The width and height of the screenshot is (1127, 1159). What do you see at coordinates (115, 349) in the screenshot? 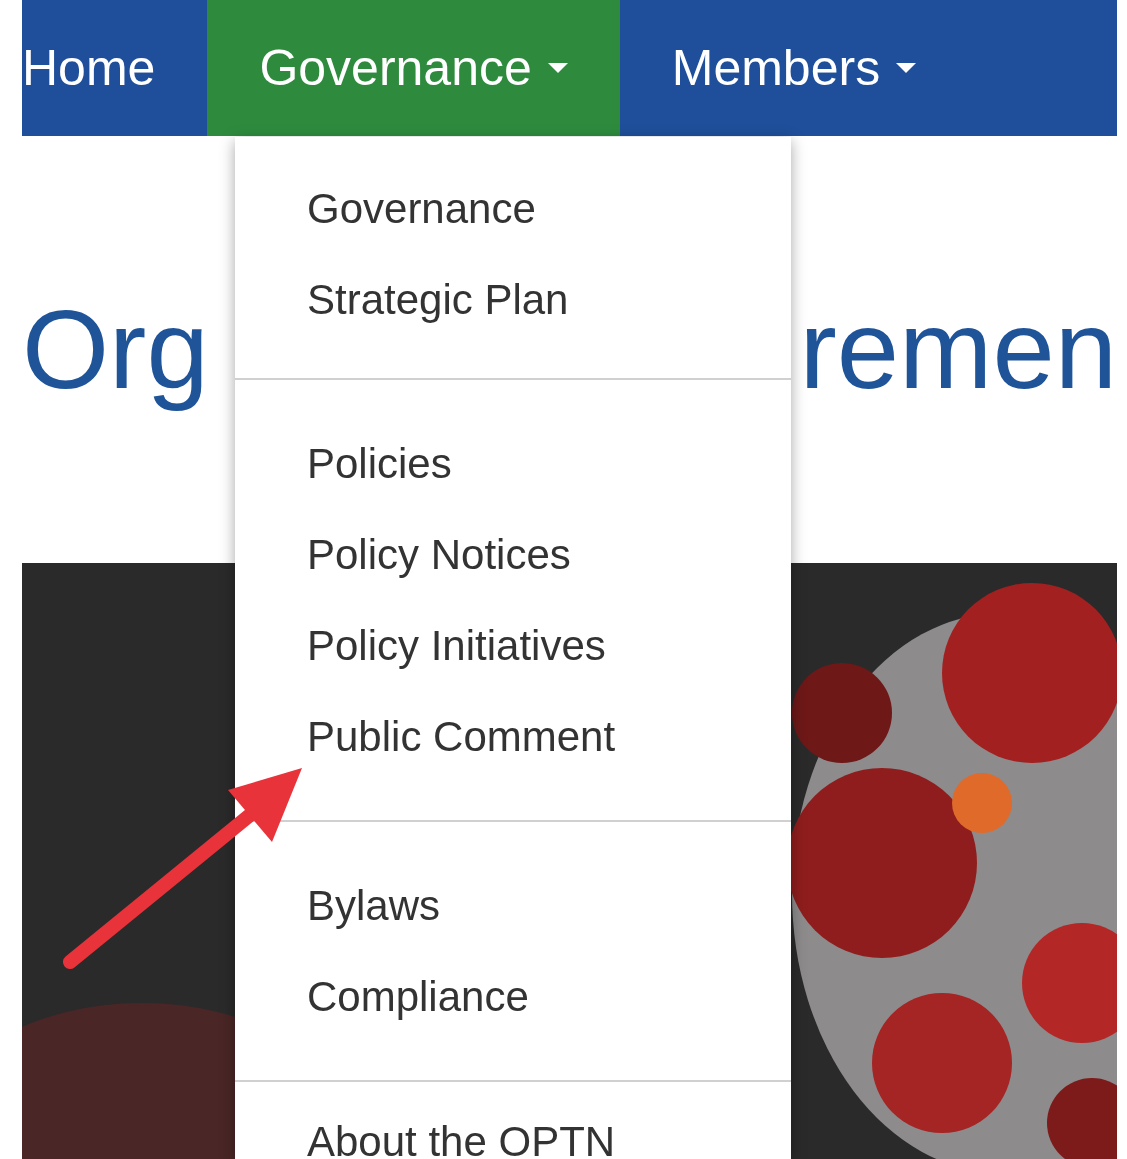
I see `page-heading: Org` at bounding box center [115, 349].